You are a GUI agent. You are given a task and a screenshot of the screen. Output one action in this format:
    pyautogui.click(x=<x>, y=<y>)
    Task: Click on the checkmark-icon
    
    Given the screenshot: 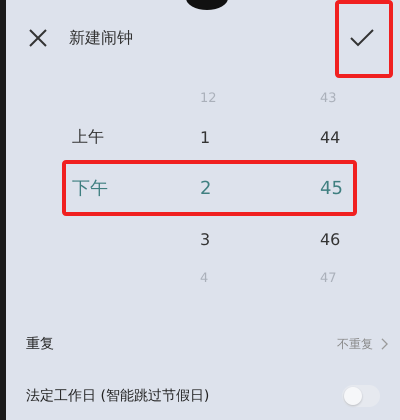 What is the action you would take?
    pyautogui.click(x=362, y=38)
    